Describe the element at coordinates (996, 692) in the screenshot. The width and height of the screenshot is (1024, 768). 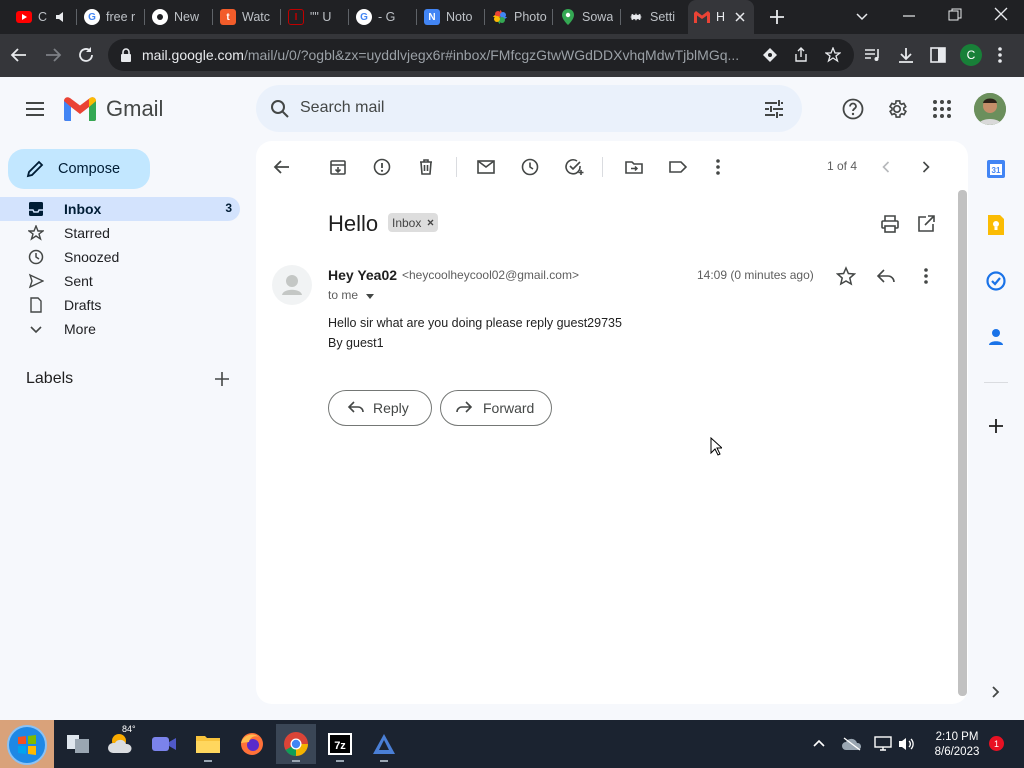
I see `expand-panel-chevron-icon` at that location.